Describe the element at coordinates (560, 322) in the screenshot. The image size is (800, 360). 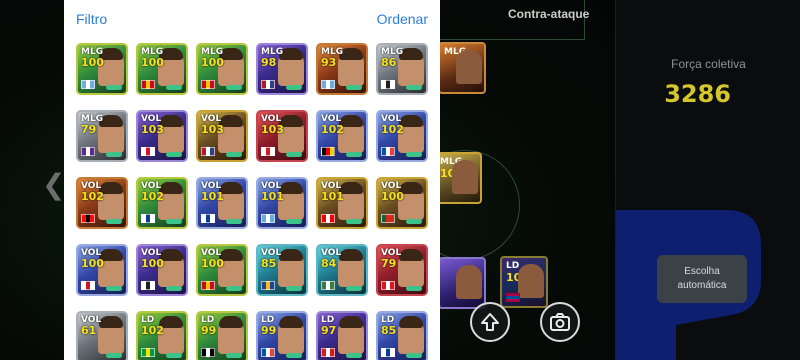
I see `screenshot-button` at that location.